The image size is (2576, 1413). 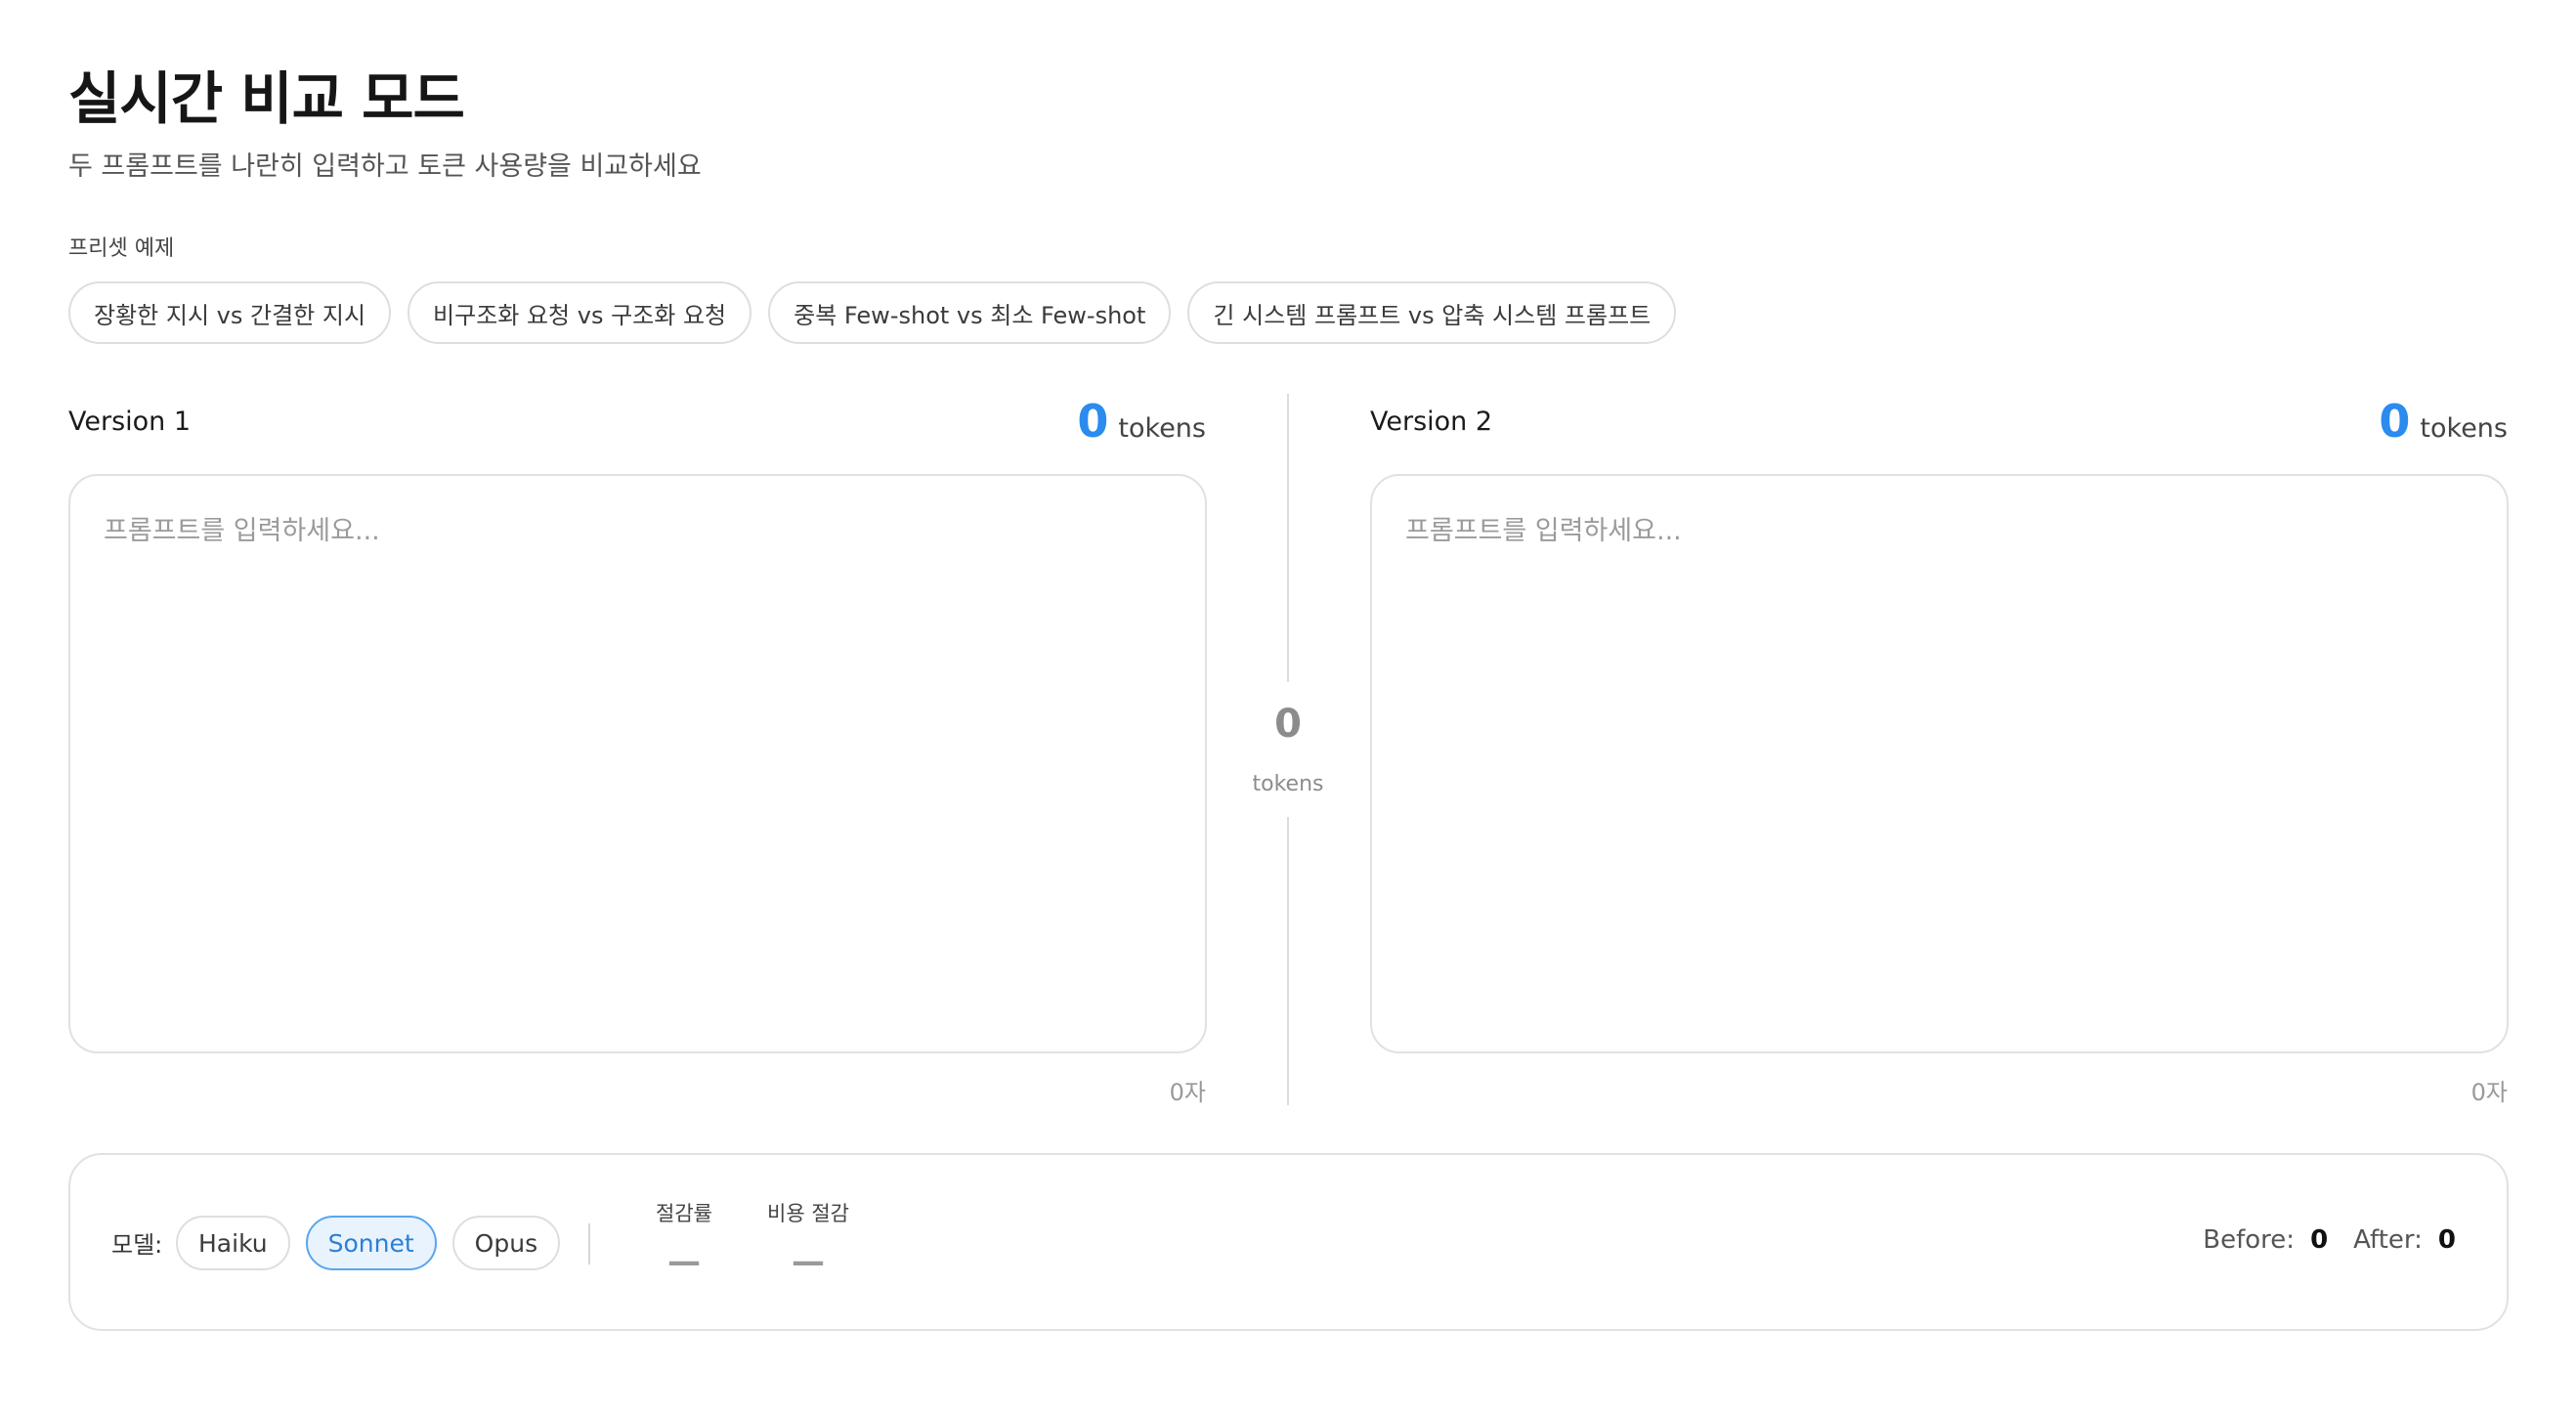 I want to click on preset-redundant-vs-minimal-fewshot: 중복 Few-shot vs 최소 Few-shot, so click(x=970, y=312).